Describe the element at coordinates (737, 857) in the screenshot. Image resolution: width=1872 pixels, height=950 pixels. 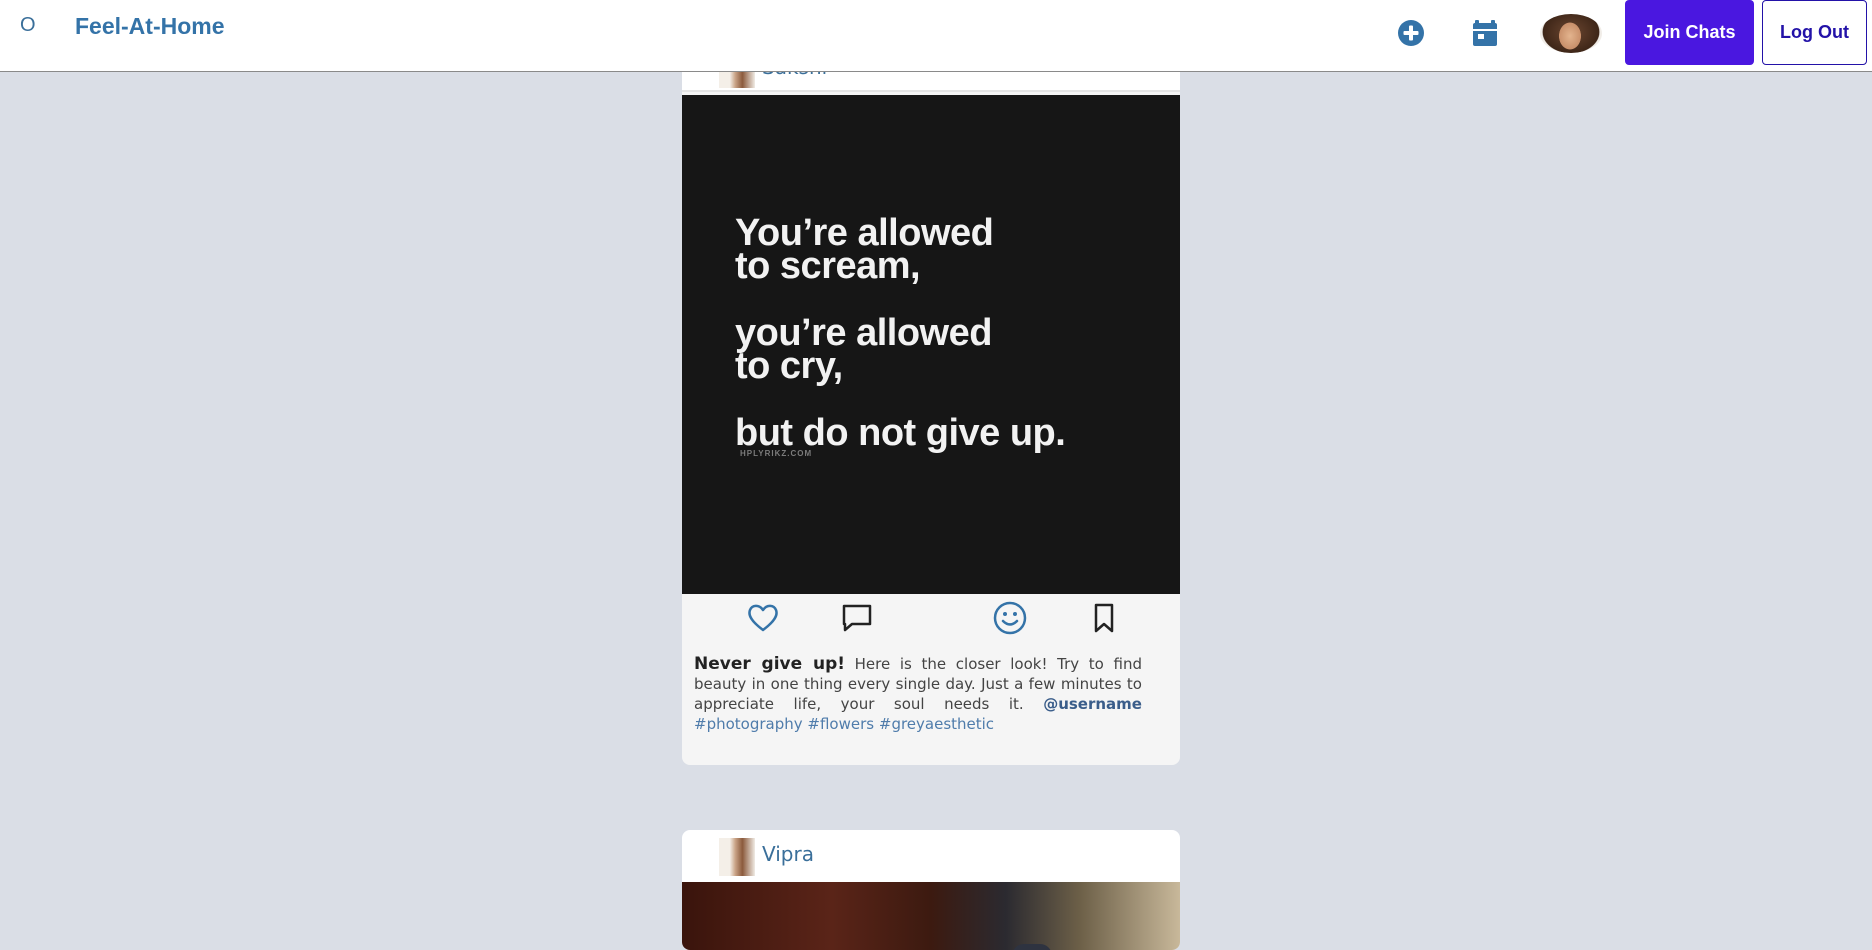
I see `author-avatar` at that location.